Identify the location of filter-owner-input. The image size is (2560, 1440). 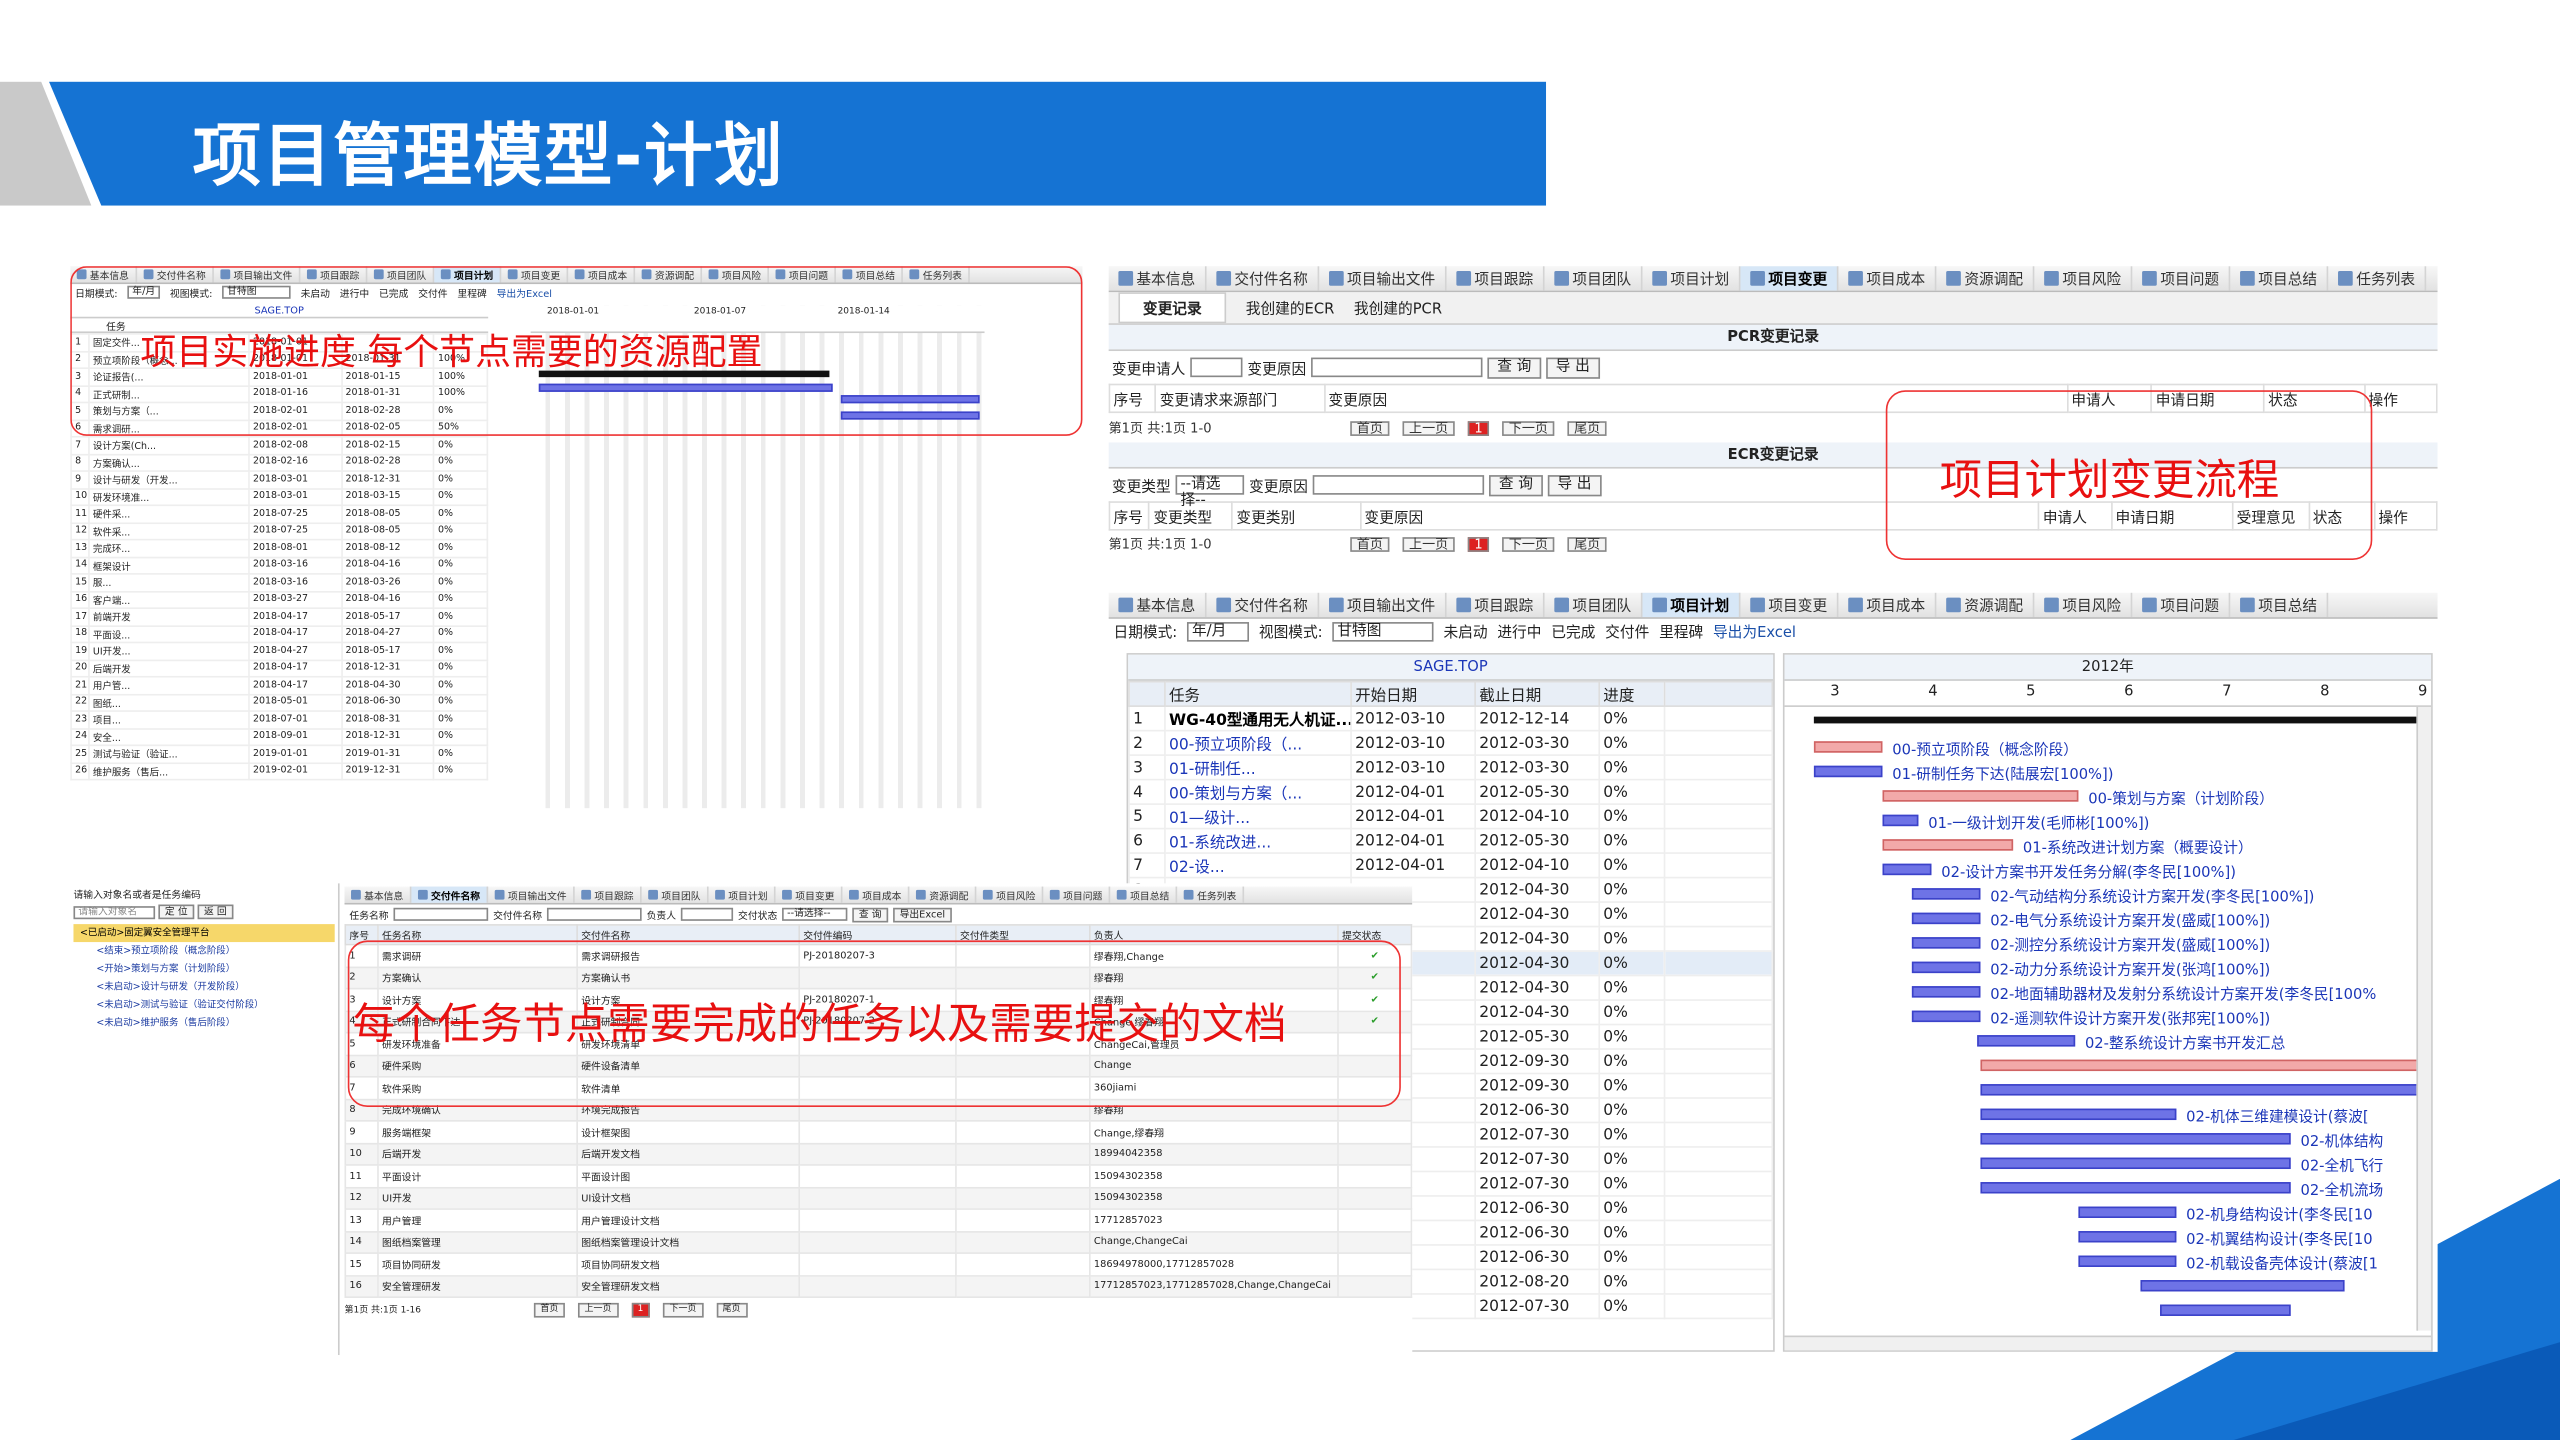
(707, 914).